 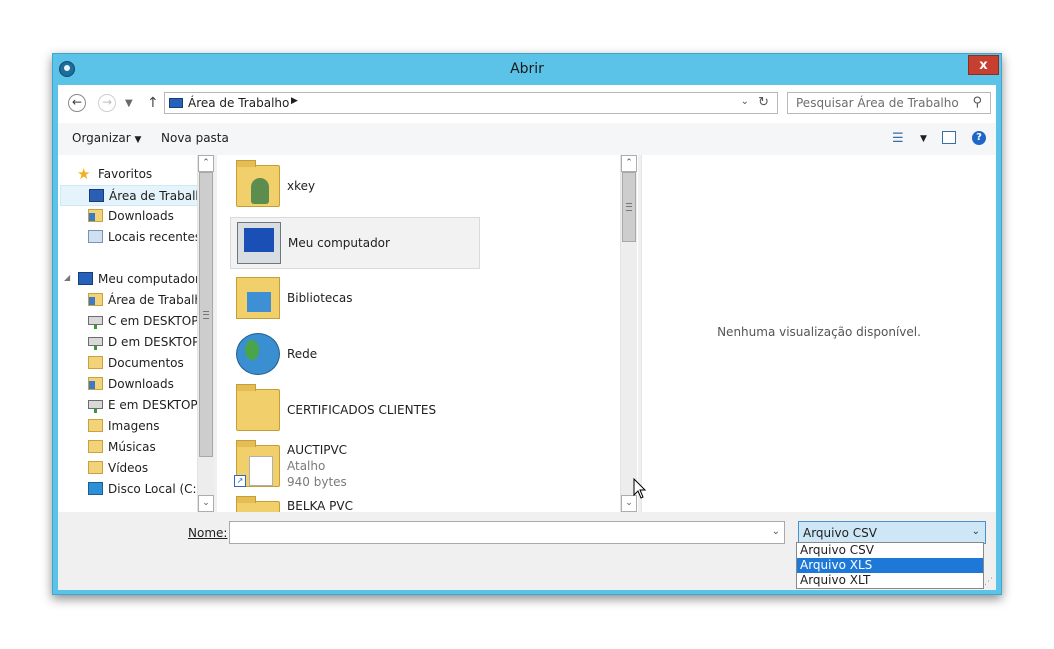 I want to click on nav-item-local-disk: Disco Local (C:), so click(x=130, y=489).